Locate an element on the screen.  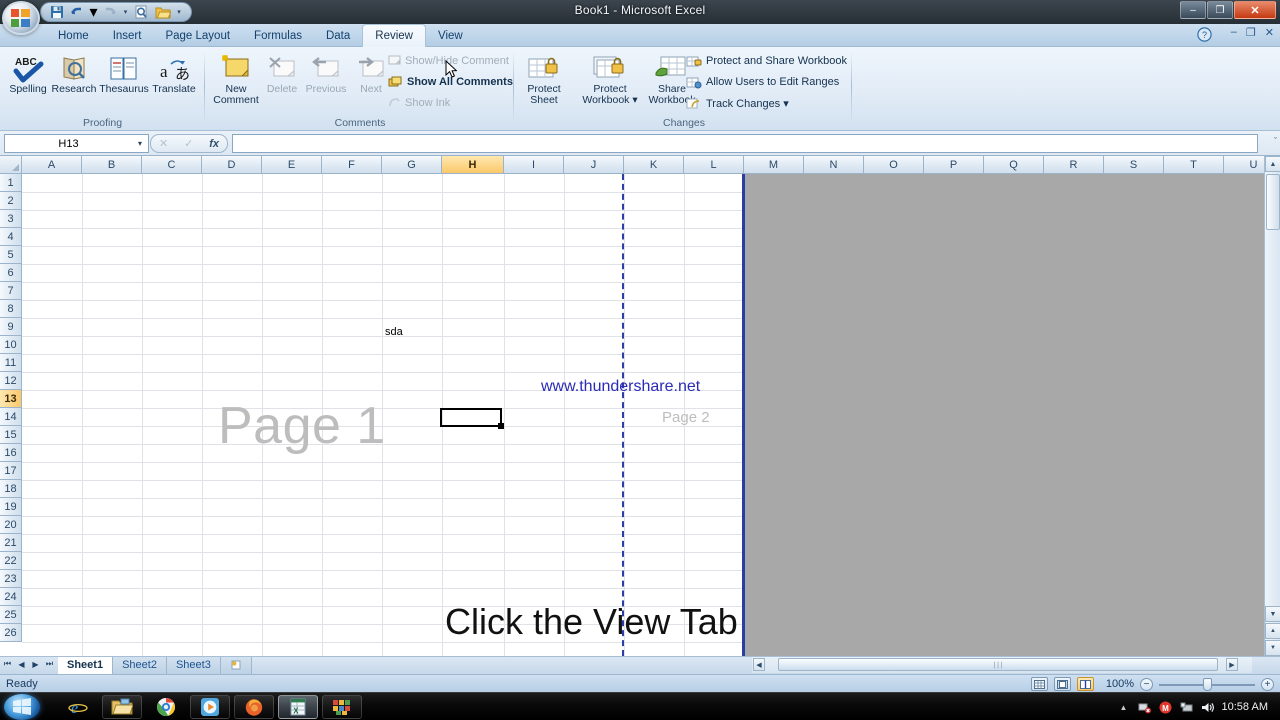
insert-function-icon: fx is located at coordinates (214, 144).